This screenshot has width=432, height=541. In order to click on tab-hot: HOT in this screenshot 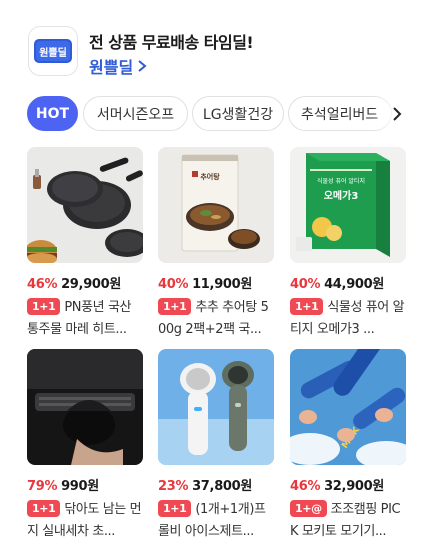, I will do `click(52, 113)`.